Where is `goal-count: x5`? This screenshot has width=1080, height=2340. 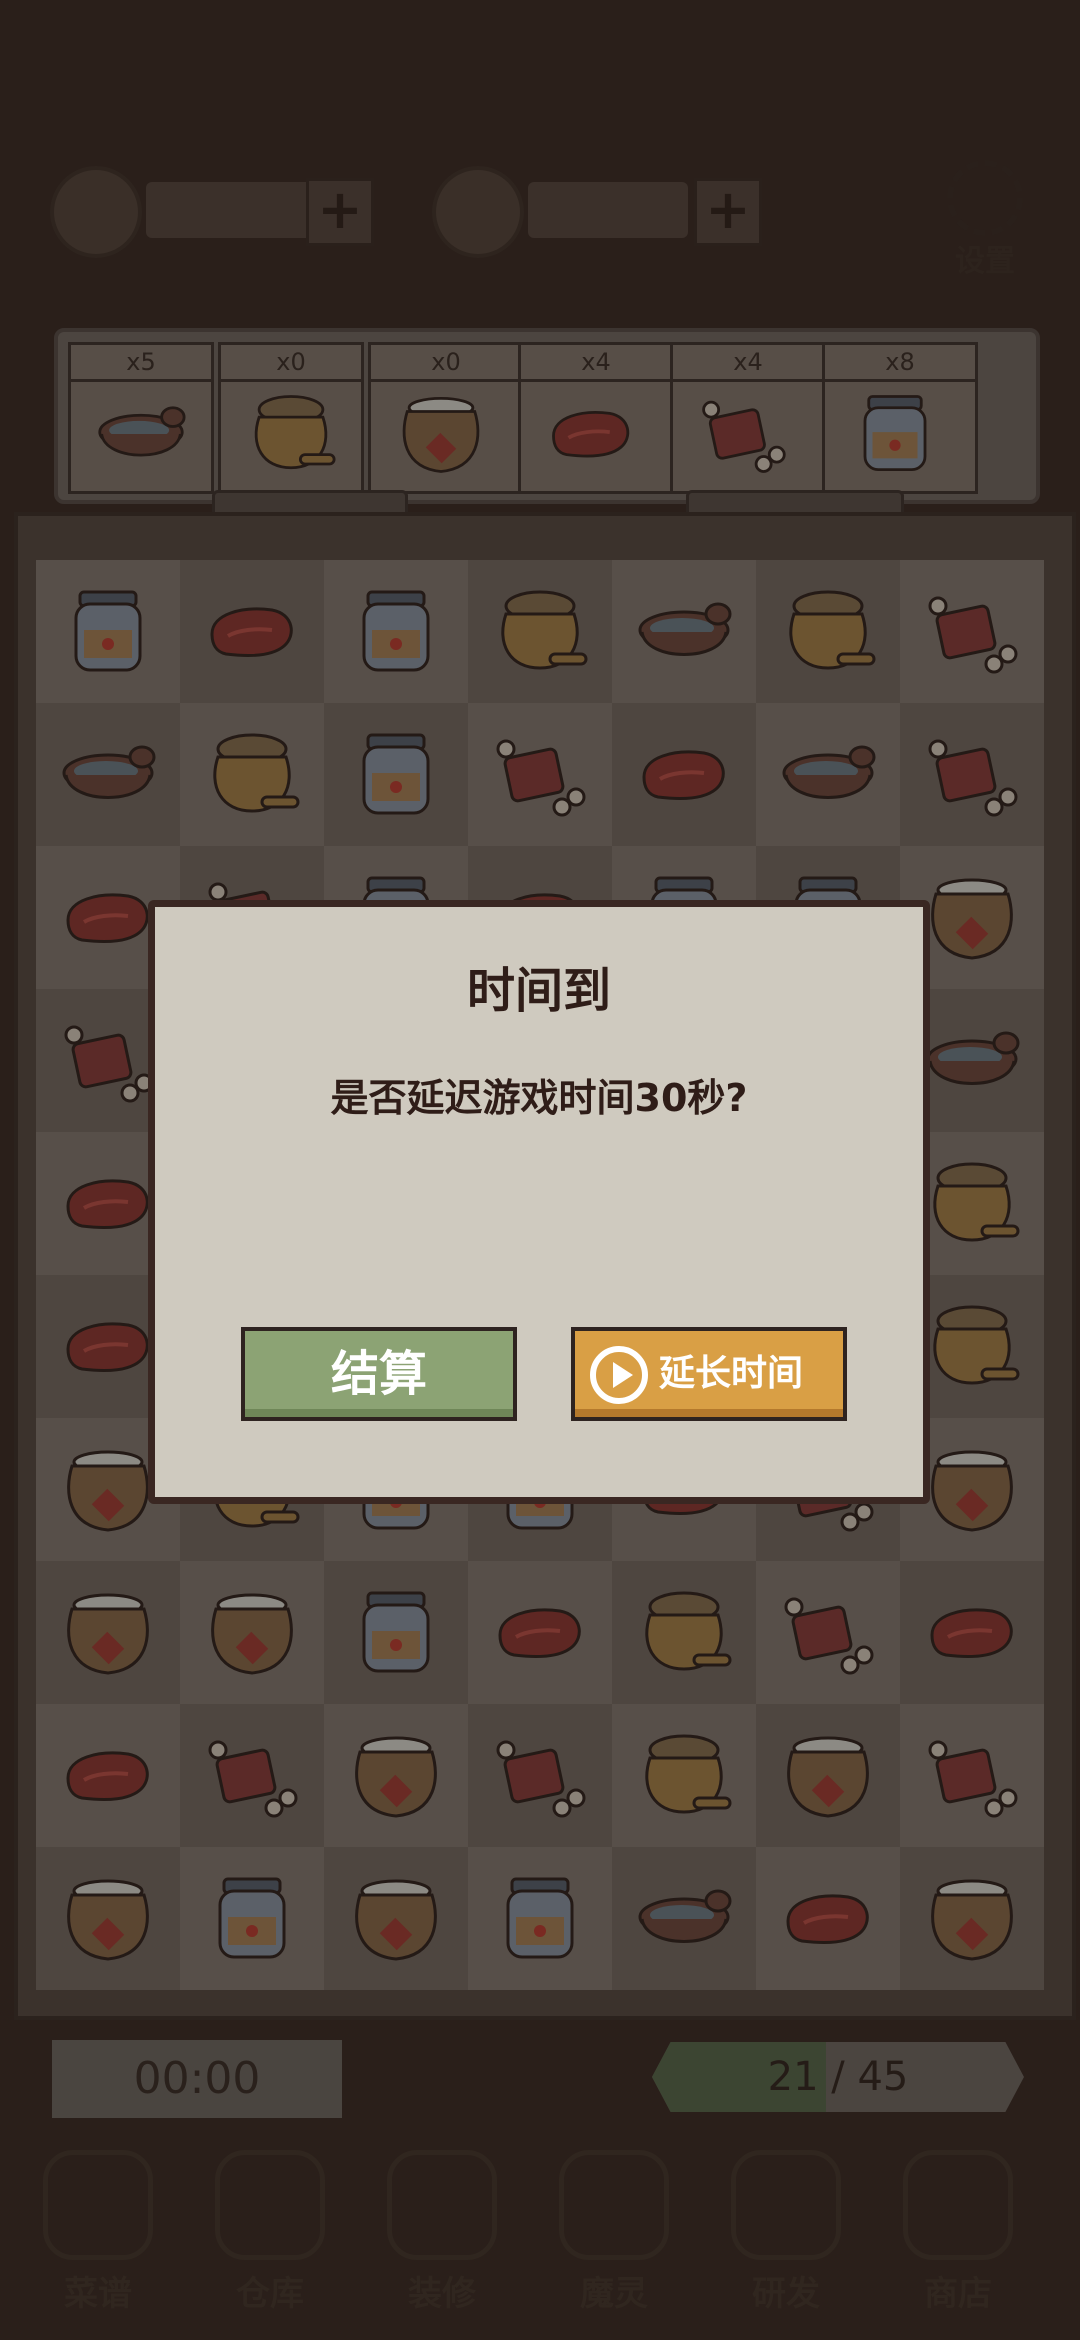
goal-count: x5 is located at coordinates (141, 363).